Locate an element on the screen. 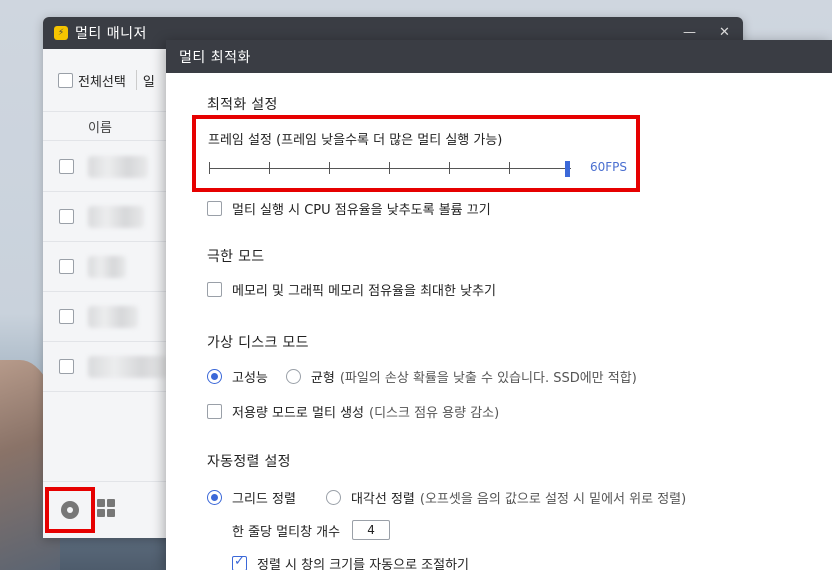 The width and height of the screenshot is (832, 570). fps-slider-handle is located at coordinates (567, 169).